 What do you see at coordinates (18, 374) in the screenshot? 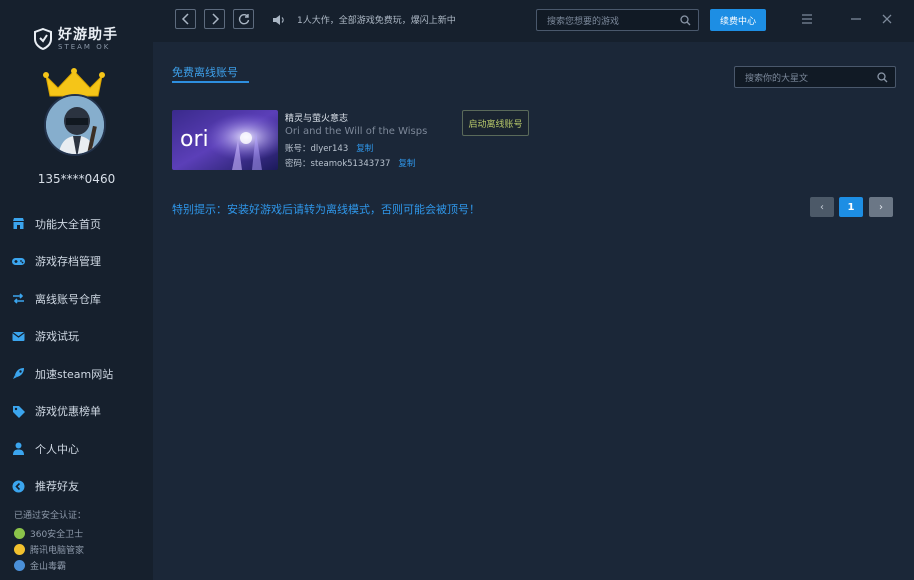
I see `rocket-icon` at bounding box center [18, 374].